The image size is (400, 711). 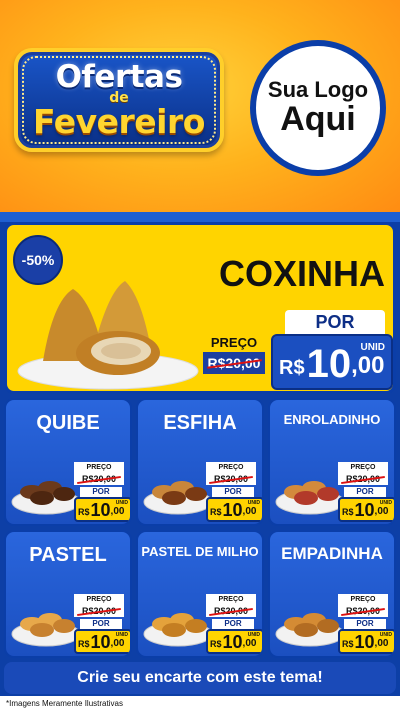 What do you see at coordinates (310, 630) in the screenshot?
I see `empadinha-image` at bounding box center [310, 630].